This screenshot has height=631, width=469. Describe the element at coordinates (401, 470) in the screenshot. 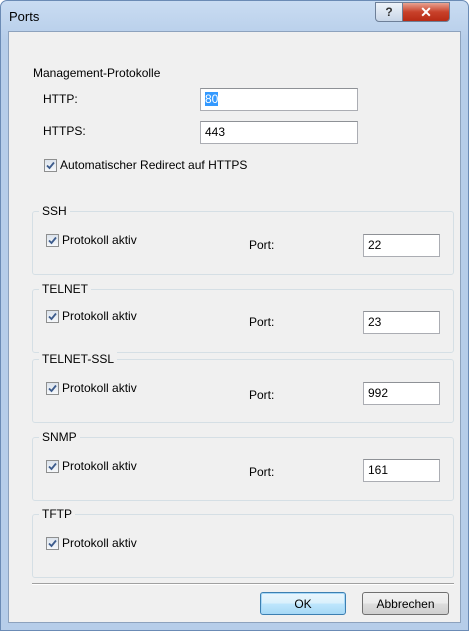

I see `snmp-port-field: 161` at that location.